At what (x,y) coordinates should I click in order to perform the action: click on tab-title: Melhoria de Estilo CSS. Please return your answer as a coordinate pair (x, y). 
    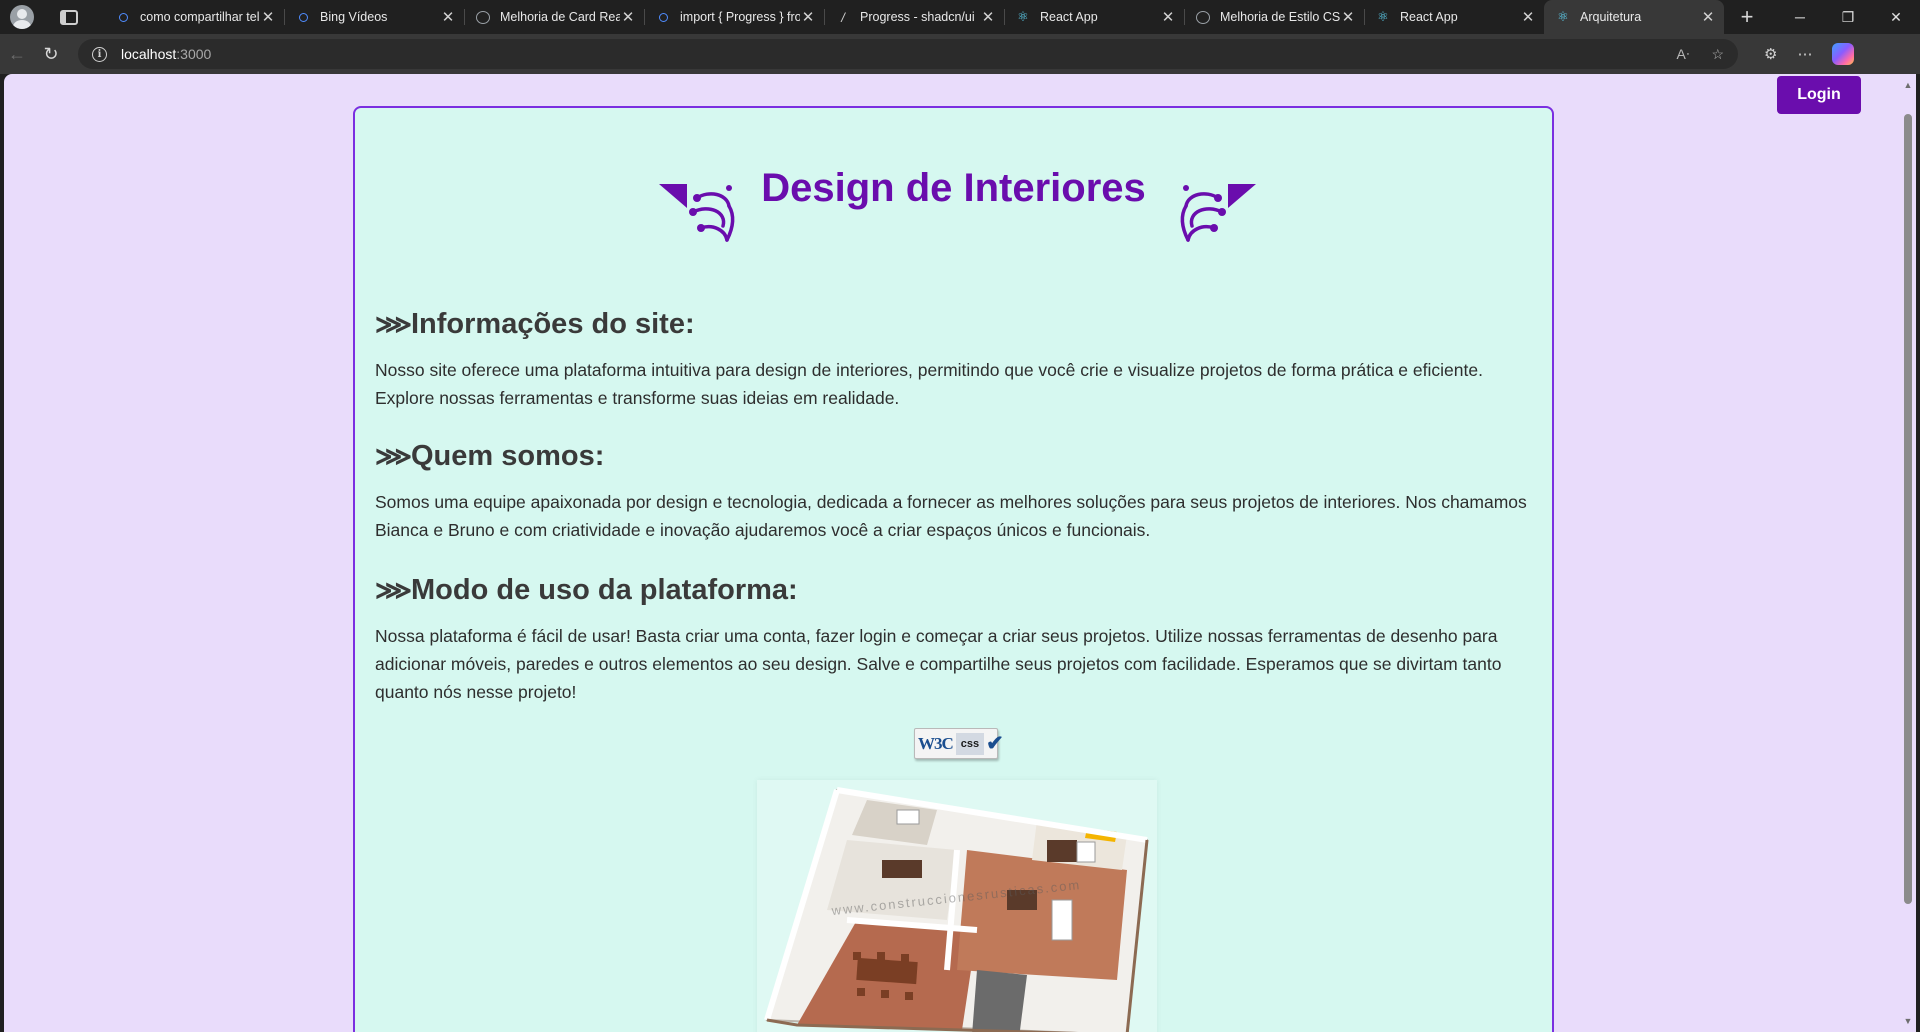
    Looking at the image, I should click on (1280, 17).